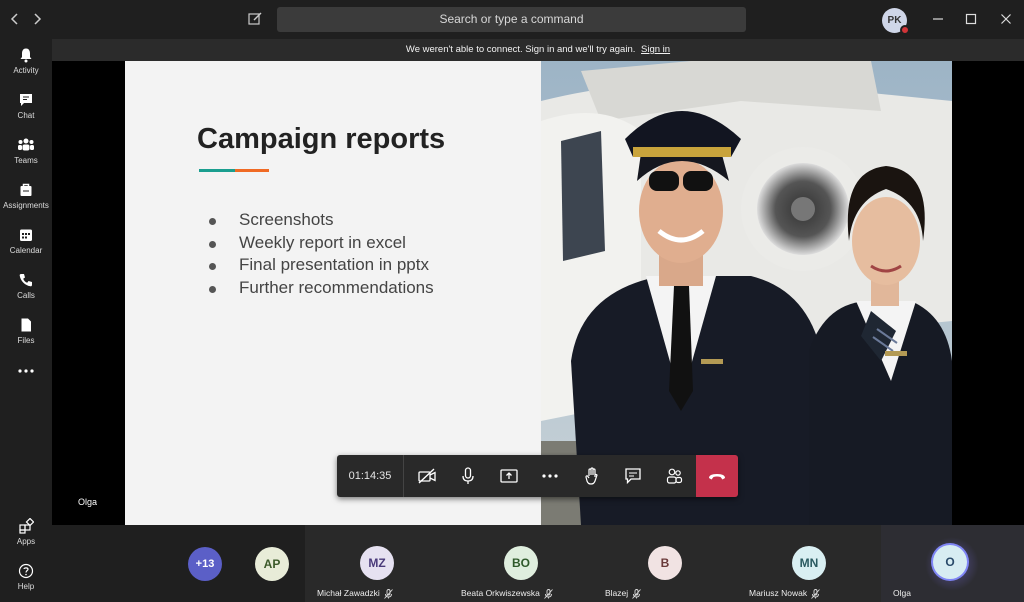 Image resolution: width=1024 pixels, height=602 pixels. I want to click on rail-label: Activity, so click(26, 70).